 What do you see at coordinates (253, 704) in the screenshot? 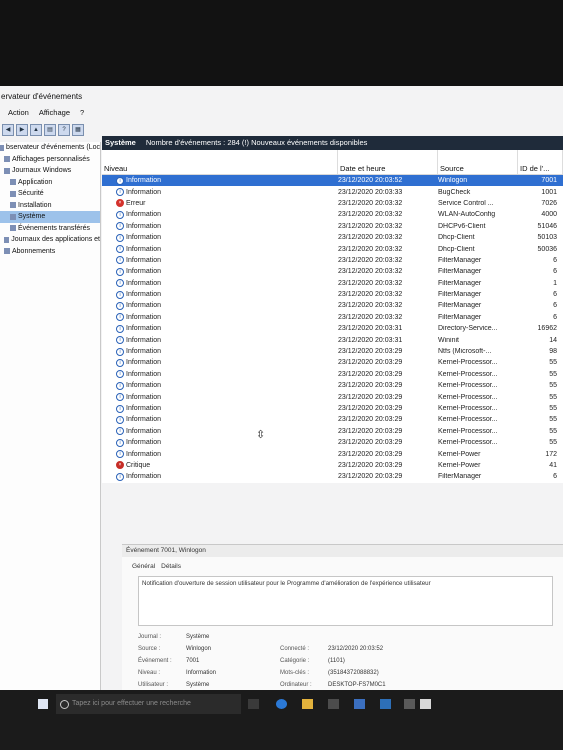
I see `task-view-icon` at bounding box center [253, 704].